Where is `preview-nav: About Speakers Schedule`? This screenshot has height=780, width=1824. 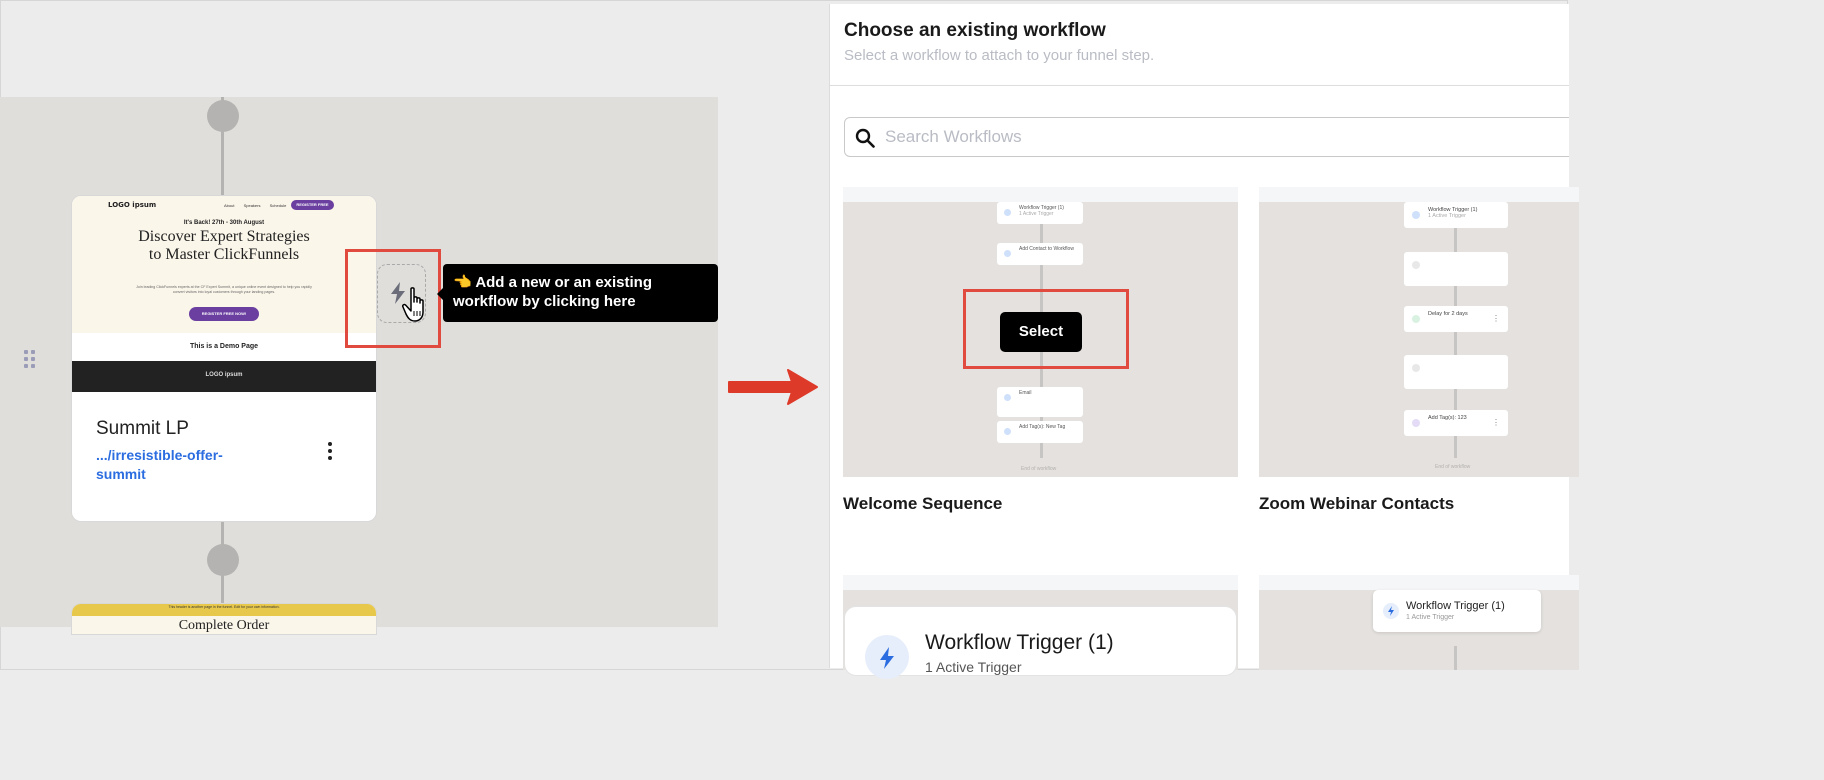 preview-nav: About Speakers Schedule is located at coordinates (259, 205).